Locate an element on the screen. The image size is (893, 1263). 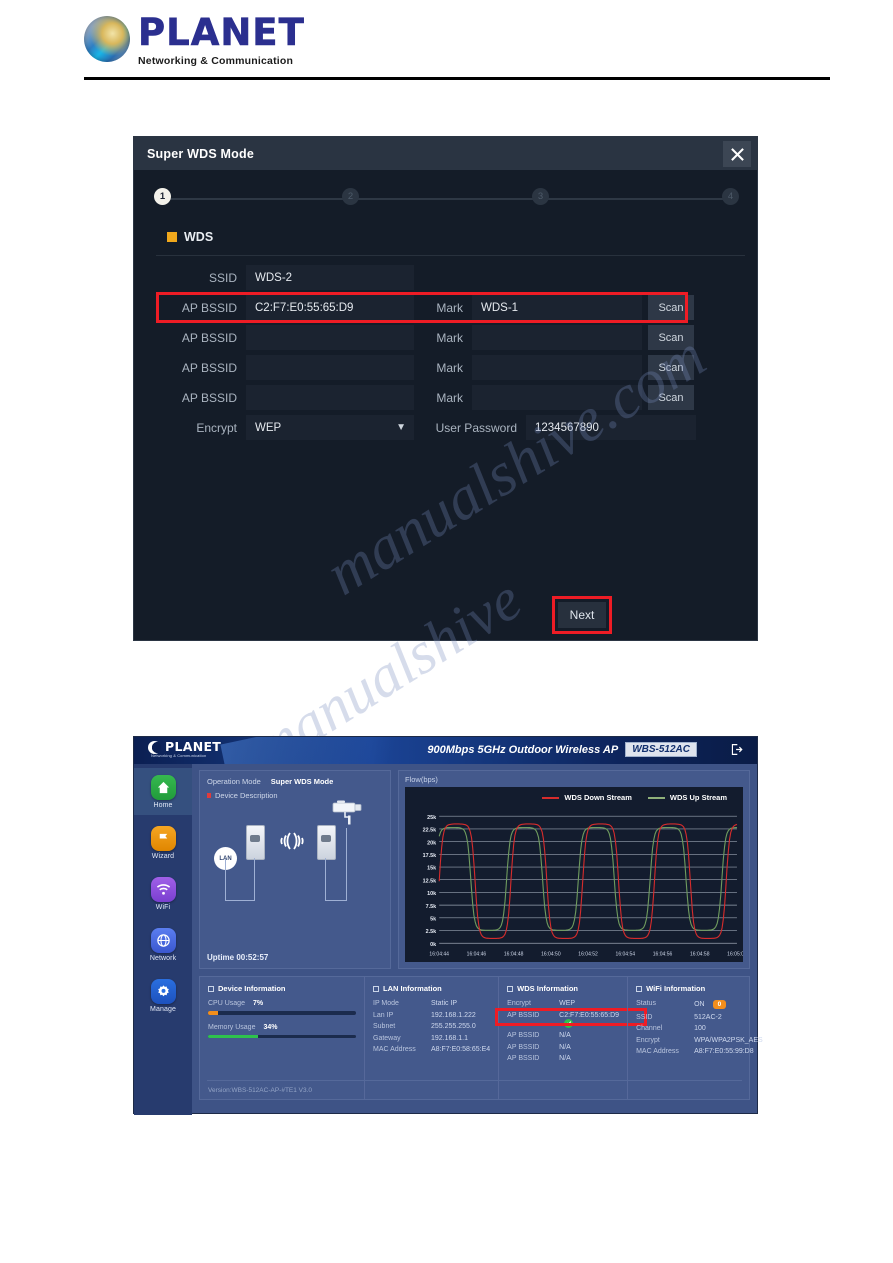
panel-marker-icon is located at coordinates (211, 988).